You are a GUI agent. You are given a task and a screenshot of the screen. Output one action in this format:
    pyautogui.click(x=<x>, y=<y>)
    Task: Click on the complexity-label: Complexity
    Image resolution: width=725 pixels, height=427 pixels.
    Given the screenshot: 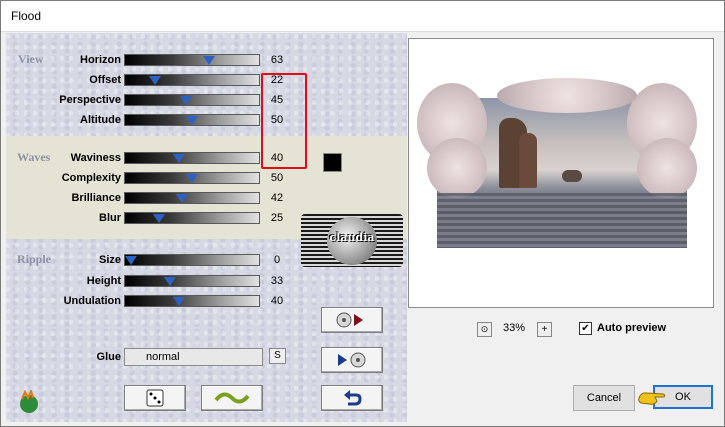 What is the action you would take?
    pyautogui.click(x=91, y=178)
    